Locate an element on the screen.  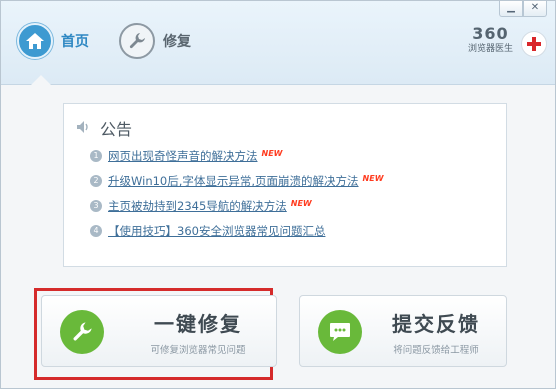
notice-title: 公告 is located at coordinates (116, 129).